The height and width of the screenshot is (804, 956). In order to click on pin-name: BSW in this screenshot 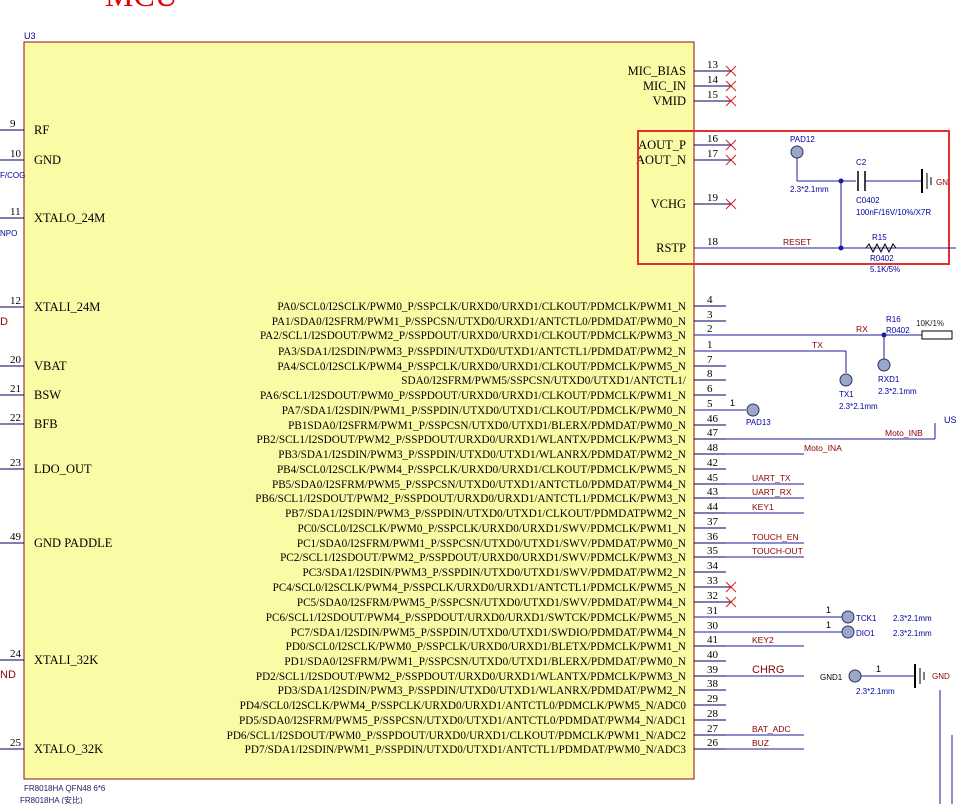, I will do `click(47, 395)`.